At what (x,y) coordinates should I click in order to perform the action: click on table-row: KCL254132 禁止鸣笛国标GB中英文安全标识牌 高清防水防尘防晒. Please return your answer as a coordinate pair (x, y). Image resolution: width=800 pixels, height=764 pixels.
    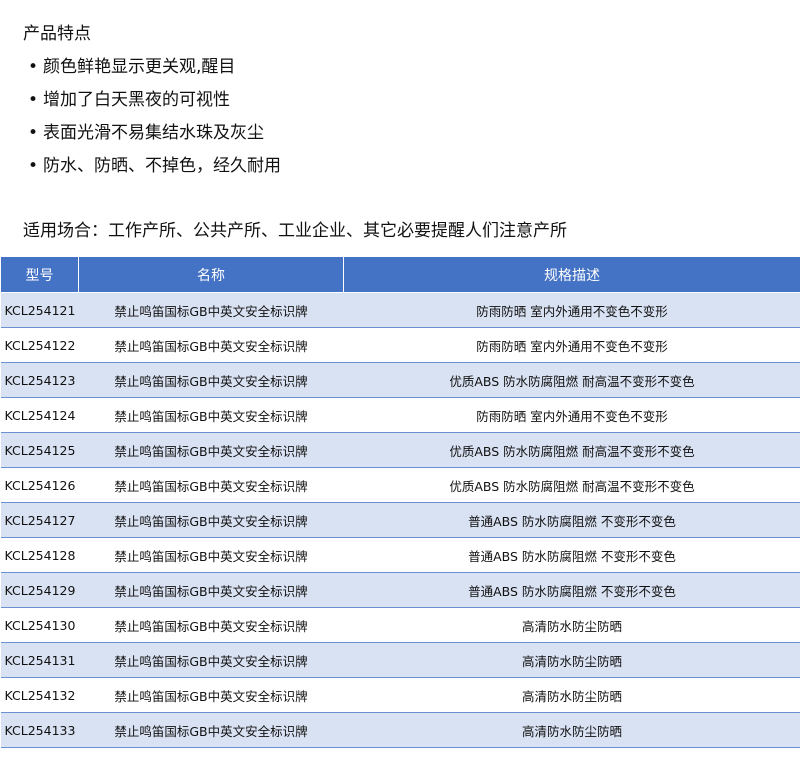
    Looking at the image, I should click on (400, 695).